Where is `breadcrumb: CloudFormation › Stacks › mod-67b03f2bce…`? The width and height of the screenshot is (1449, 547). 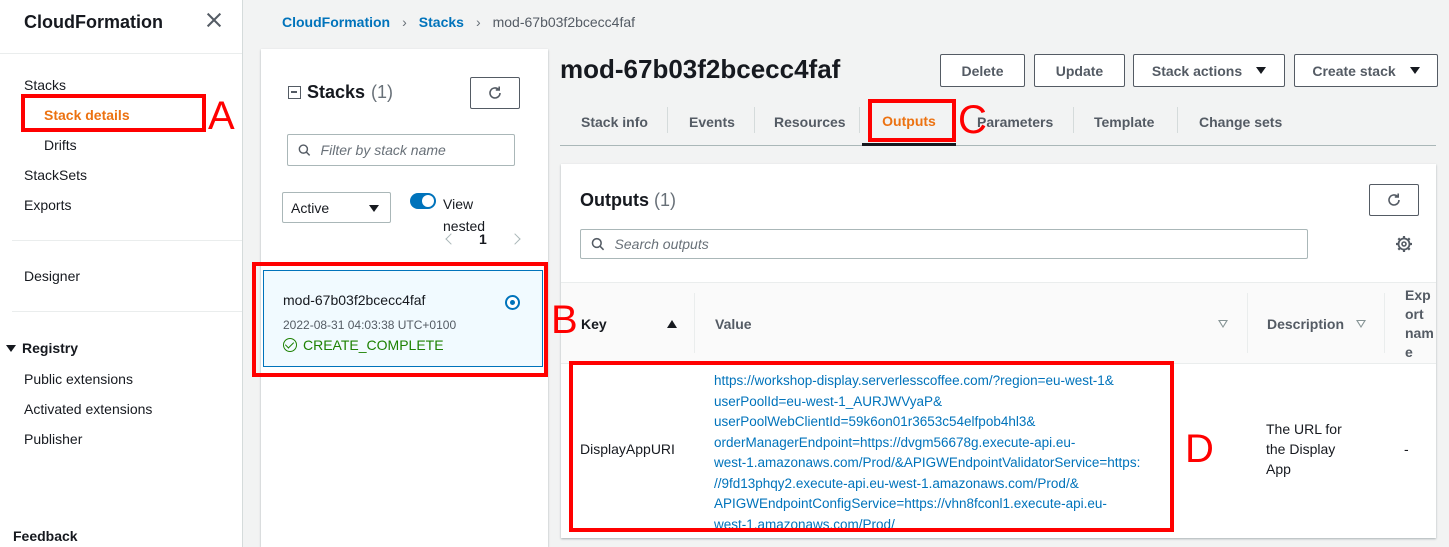
breadcrumb: CloudFormation › Stacks › mod-67b03f2bce… is located at coordinates (458, 22).